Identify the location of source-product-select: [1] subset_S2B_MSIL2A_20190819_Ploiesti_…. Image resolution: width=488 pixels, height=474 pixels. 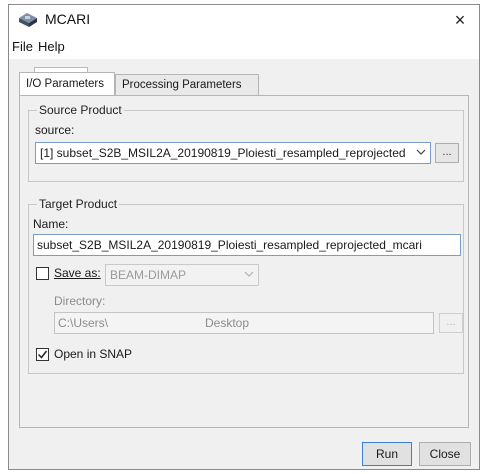
(233, 153).